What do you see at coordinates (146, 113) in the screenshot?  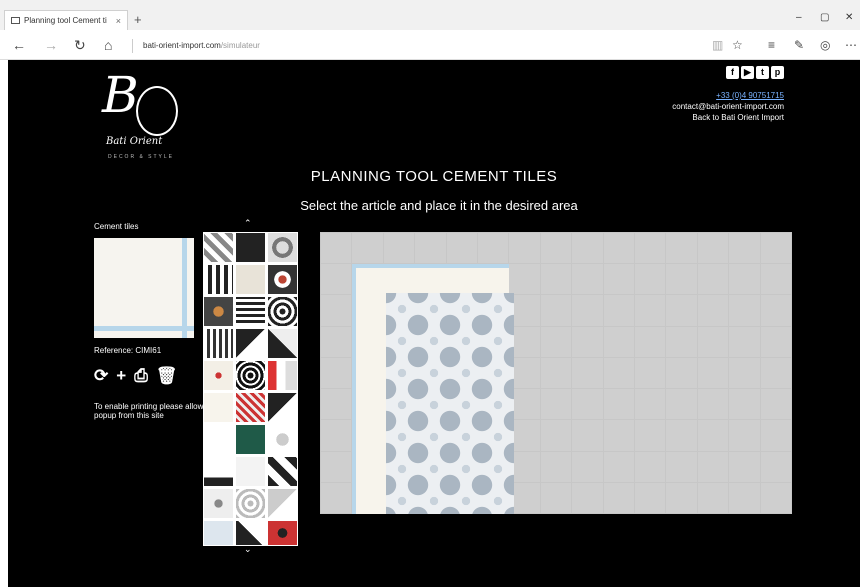 I see `bati-orient-logo: B Bati Orient DECOR & STYLE` at bounding box center [146, 113].